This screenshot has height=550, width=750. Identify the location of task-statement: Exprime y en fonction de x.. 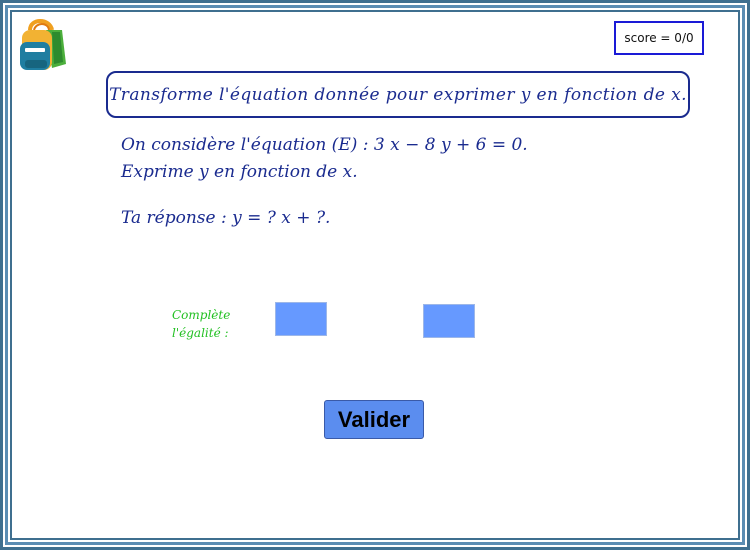
(239, 172).